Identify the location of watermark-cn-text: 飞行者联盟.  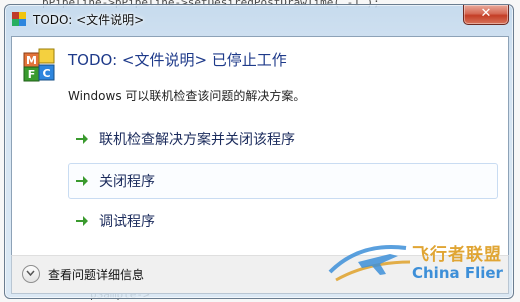
(457, 255).